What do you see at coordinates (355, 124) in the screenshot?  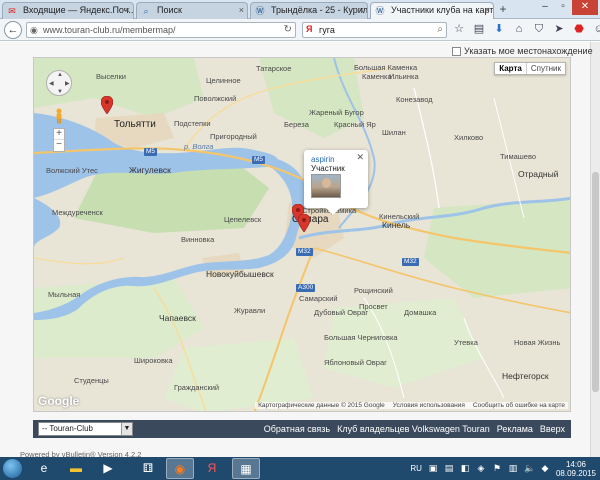 I see `map-label-krasny-yar: Красный Яр` at bounding box center [355, 124].